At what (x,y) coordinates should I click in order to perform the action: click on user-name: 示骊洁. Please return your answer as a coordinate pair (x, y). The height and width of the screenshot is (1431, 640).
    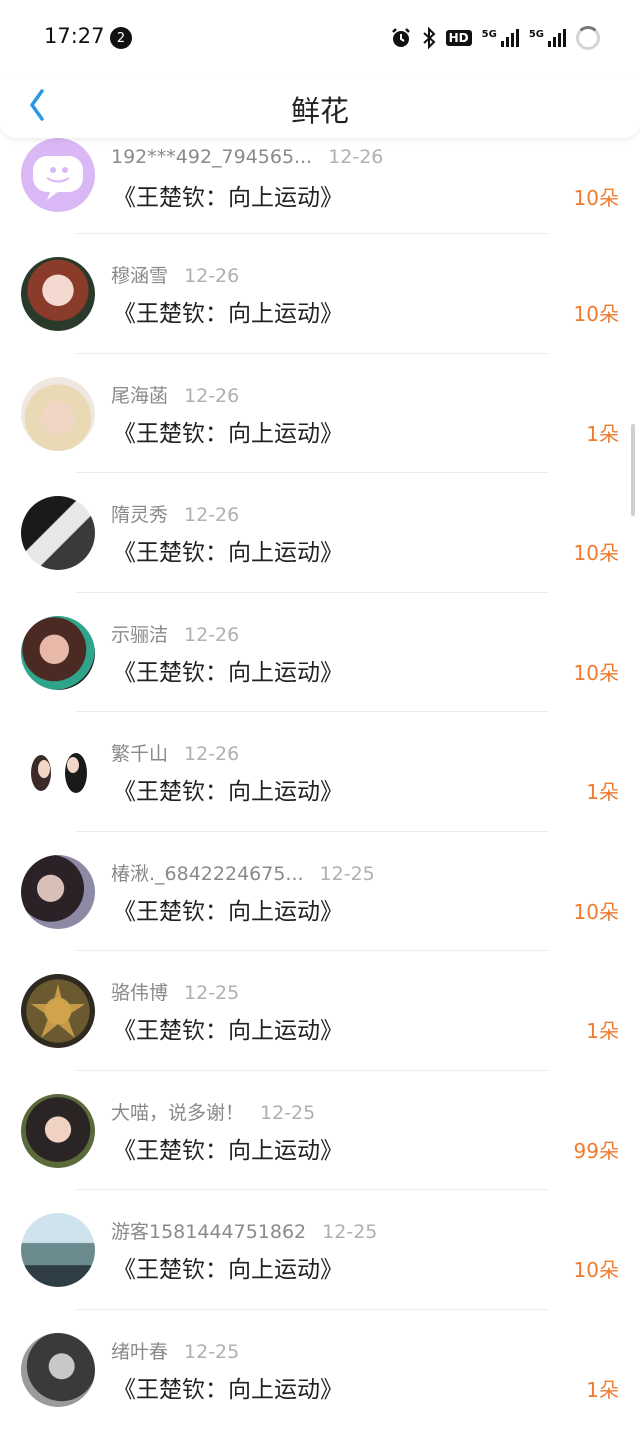
    Looking at the image, I should click on (140, 634).